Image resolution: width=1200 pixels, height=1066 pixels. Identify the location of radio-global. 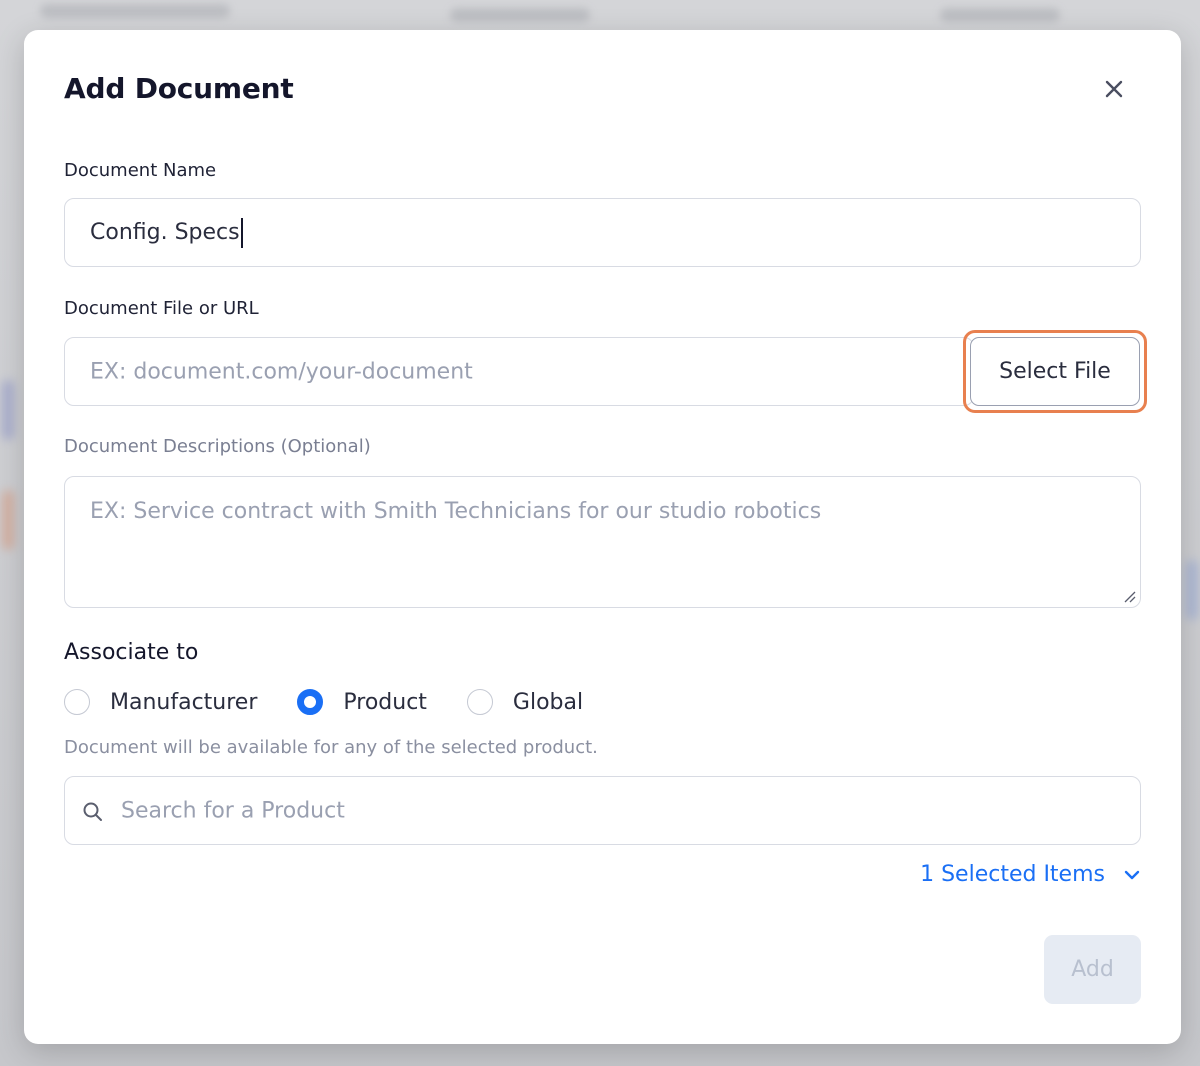
(479, 702).